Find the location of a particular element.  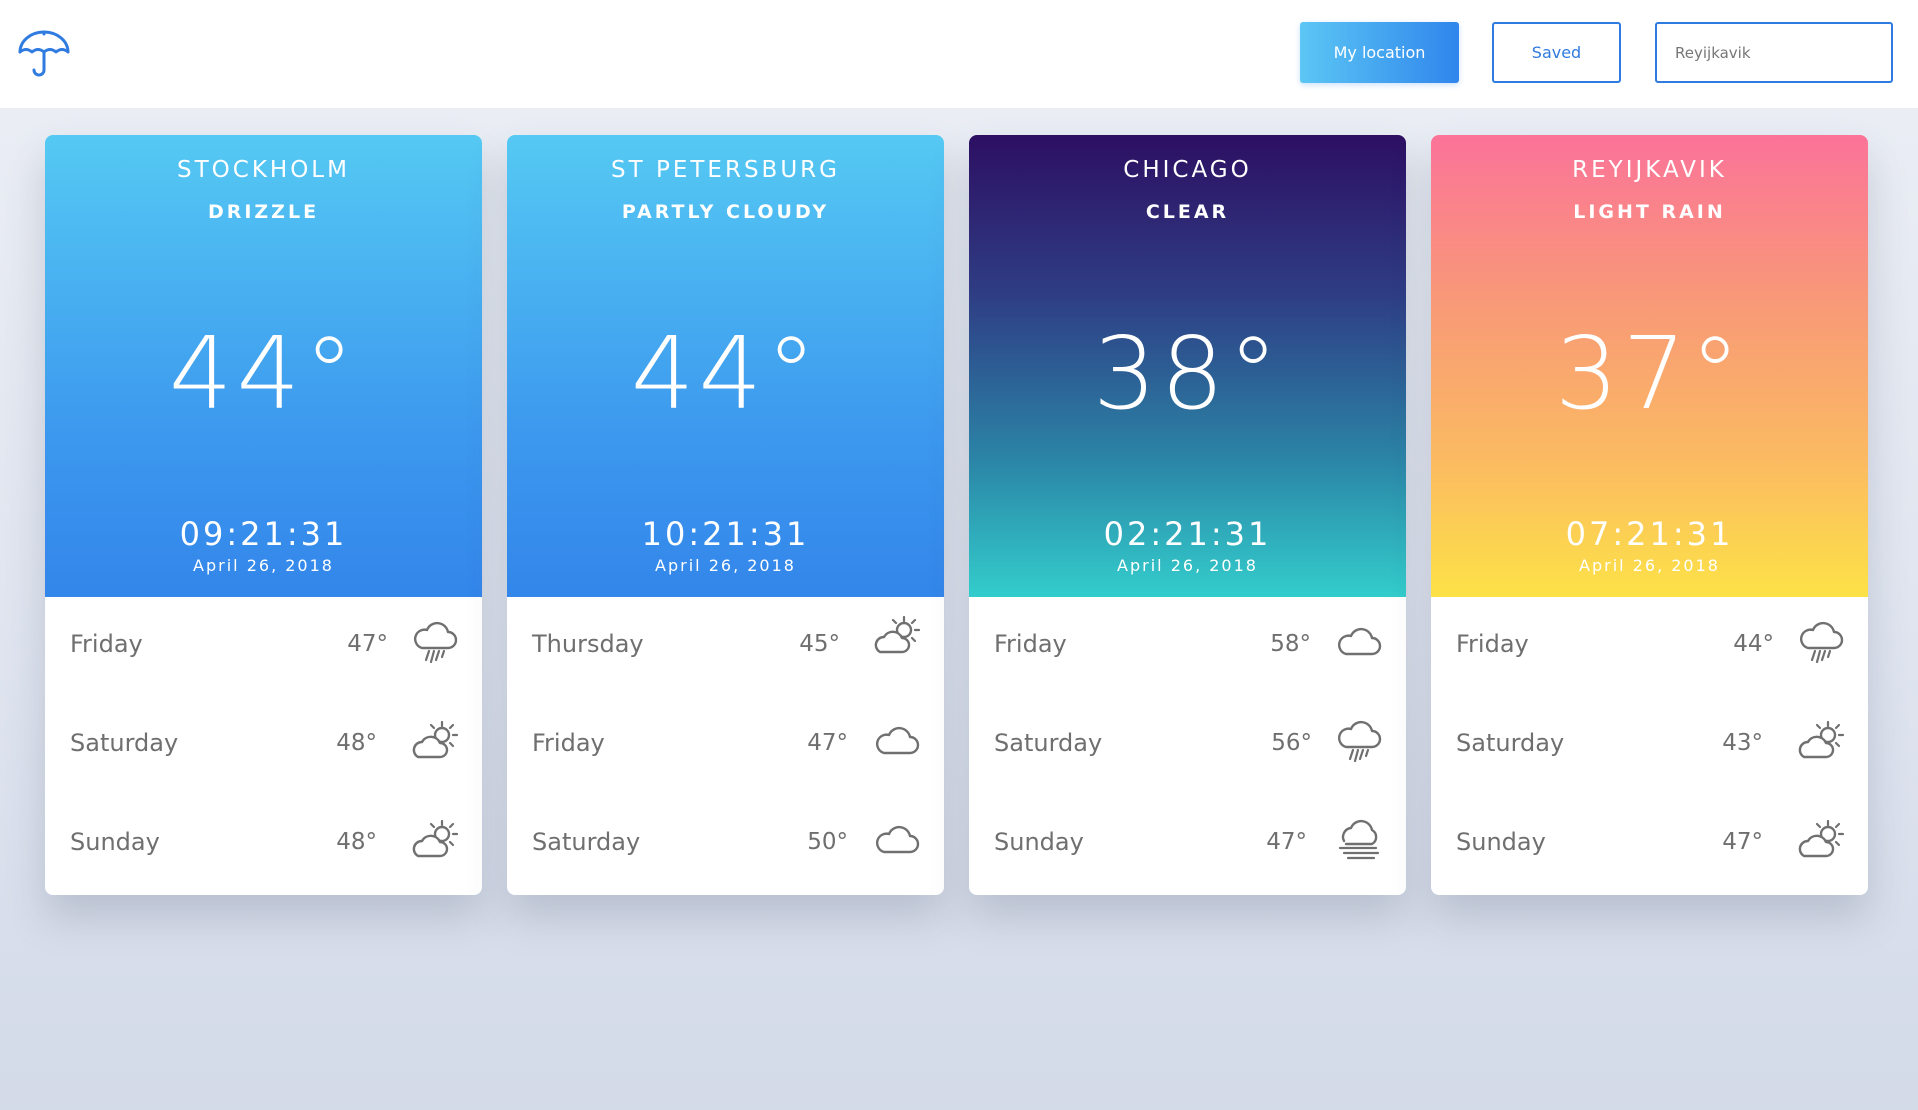

forecast-row: Saturday 43° is located at coordinates (1649, 743).